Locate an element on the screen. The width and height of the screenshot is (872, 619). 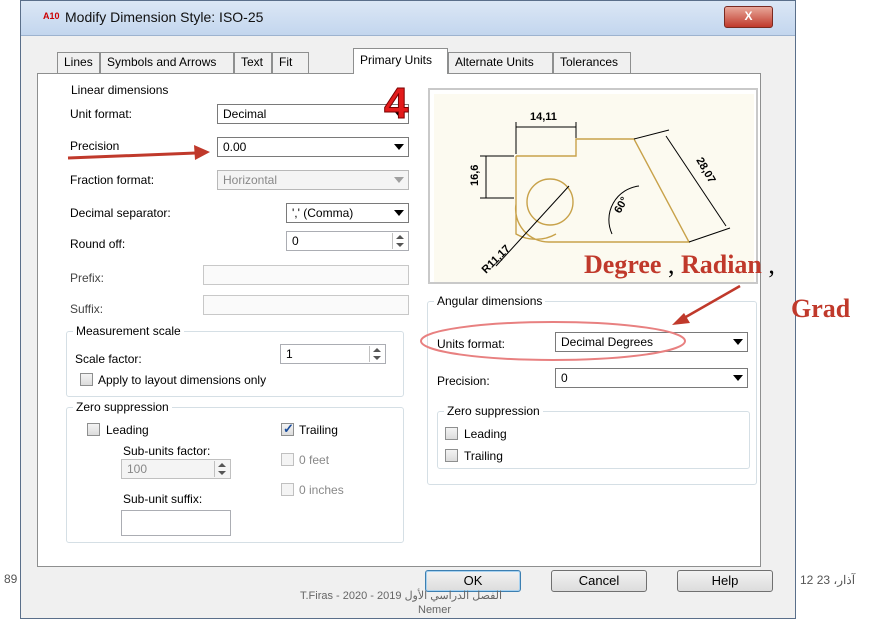
precision-arrow-line is located at coordinates (132, 155).